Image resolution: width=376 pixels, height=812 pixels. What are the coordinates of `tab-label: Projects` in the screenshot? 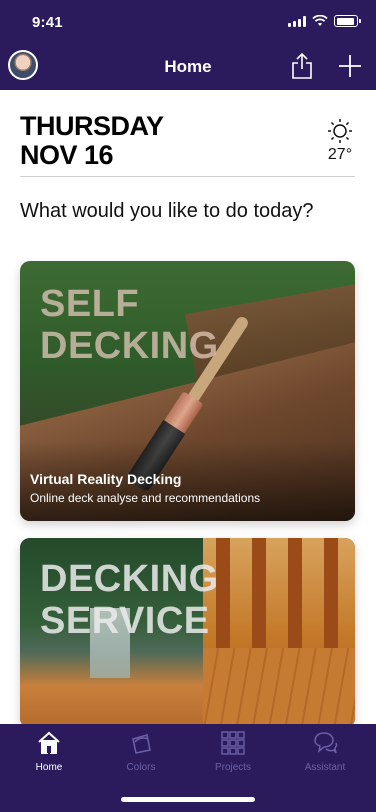 It's located at (233, 767).